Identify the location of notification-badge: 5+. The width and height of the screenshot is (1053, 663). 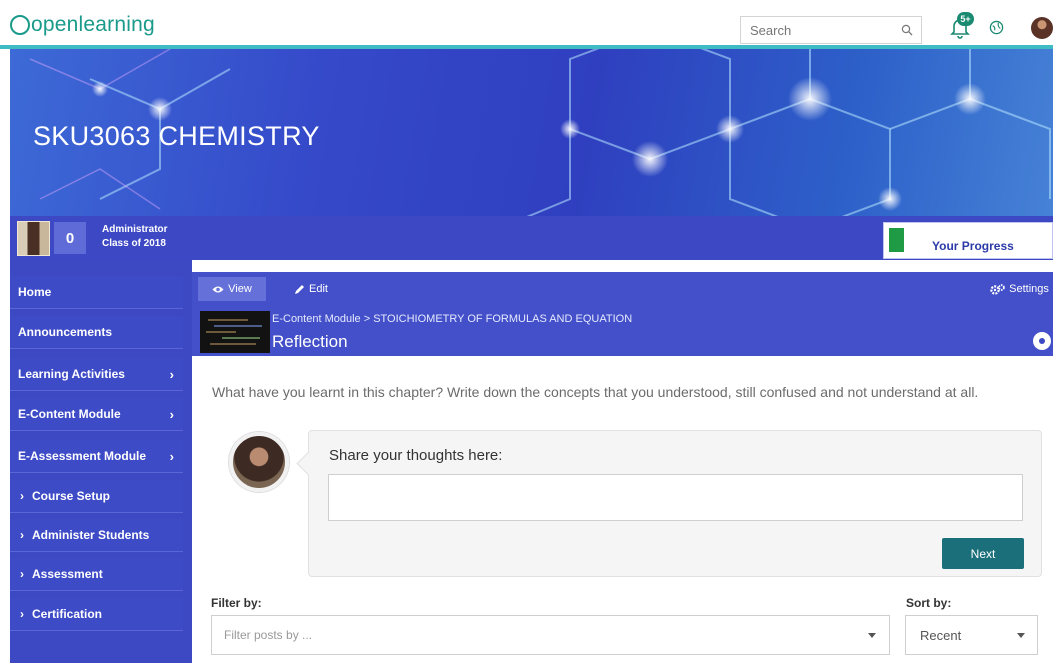
(965, 19).